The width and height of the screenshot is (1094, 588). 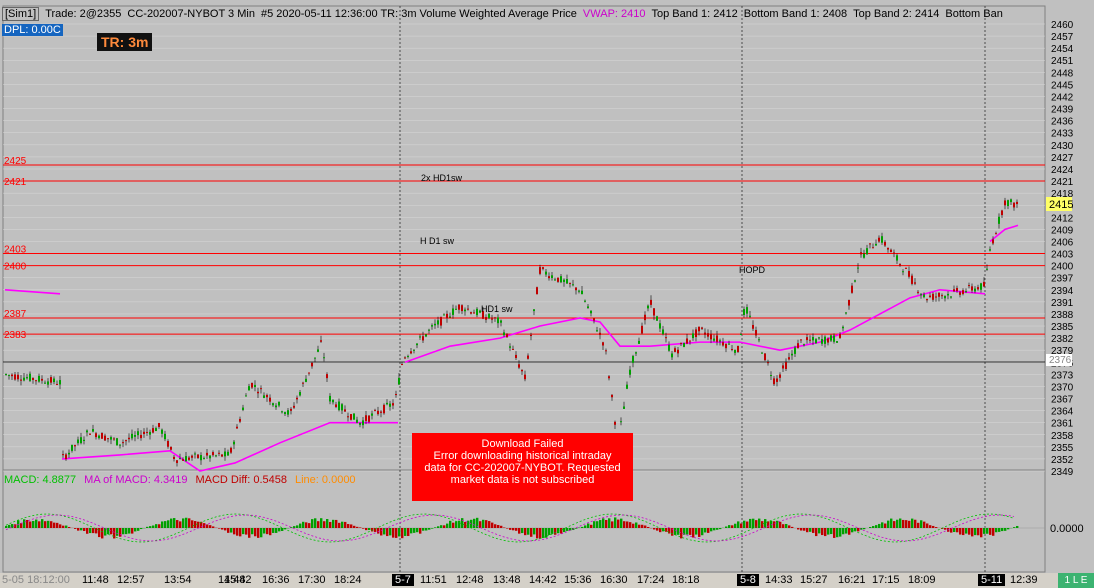 I want to click on time-label-23: 18:09, so click(x=922, y=580).